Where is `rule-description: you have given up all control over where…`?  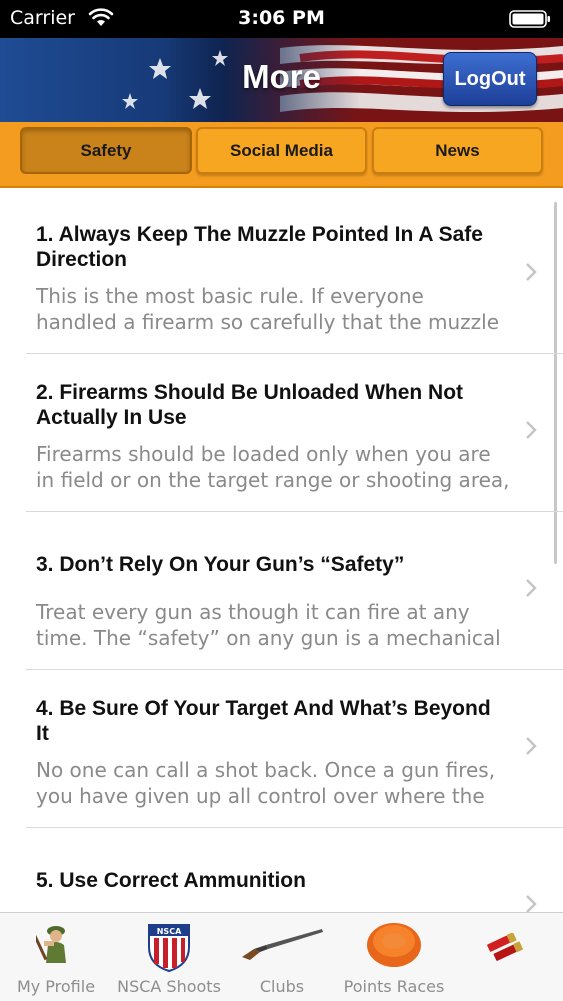
rule-description: you have given up all control over where… is located at coordinates (260, 796).